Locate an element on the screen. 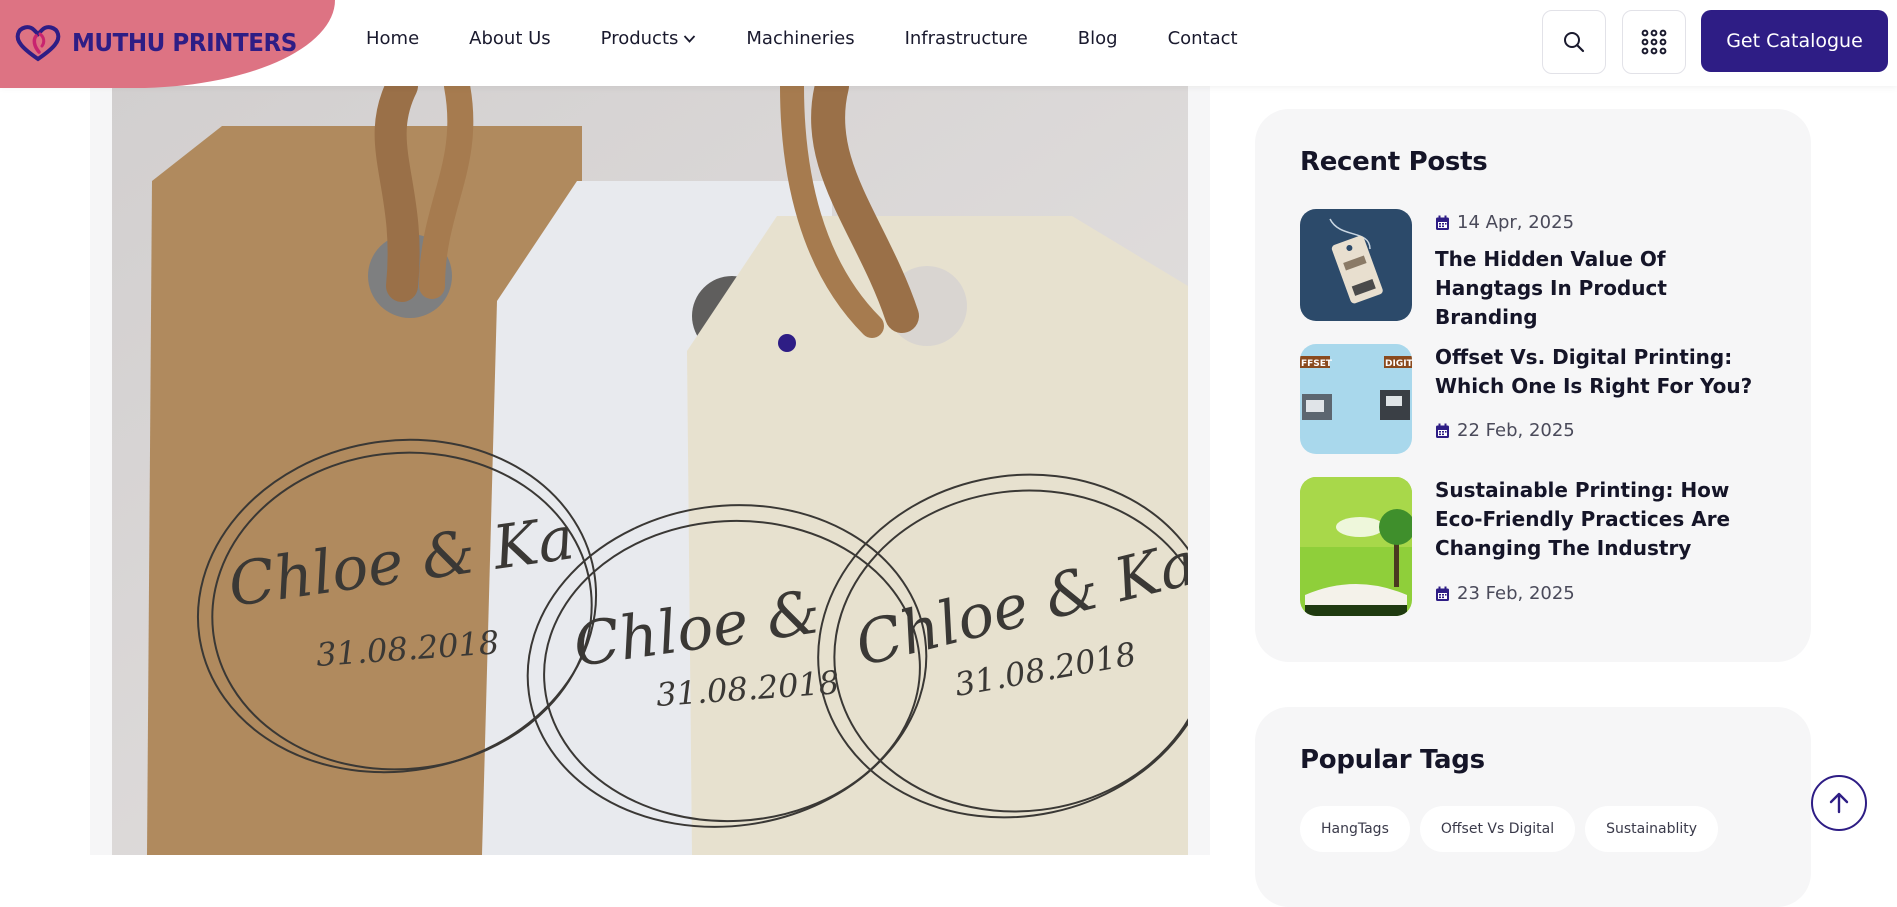 The width and height of the screenshot is (1897, 907). logo: MUTHU PRINTERS is located at coordinates (167, 44).